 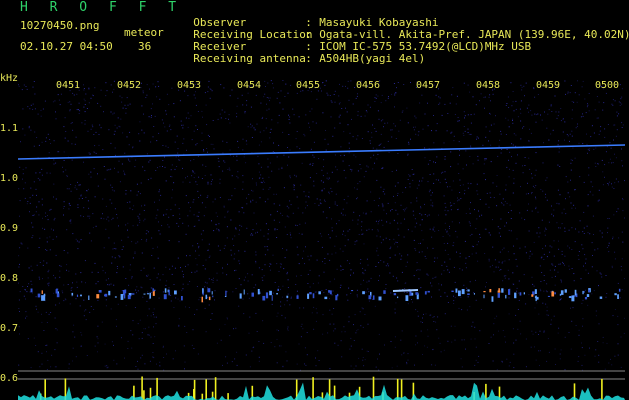 I want to click on y-tick-label: 0.8, so click(x=9, y=278).